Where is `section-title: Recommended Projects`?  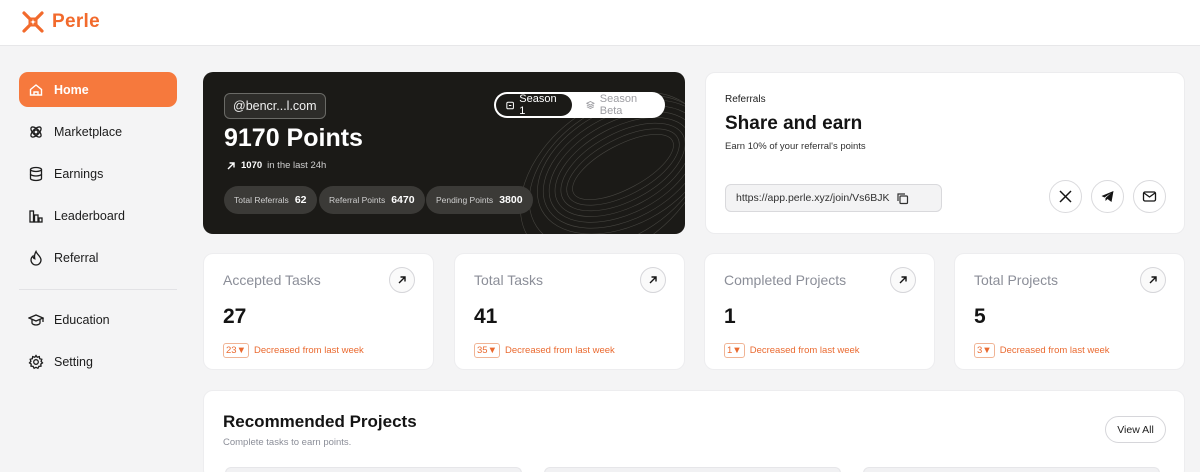 section-title: Recommended Projects is located at coordinates (320, 421).